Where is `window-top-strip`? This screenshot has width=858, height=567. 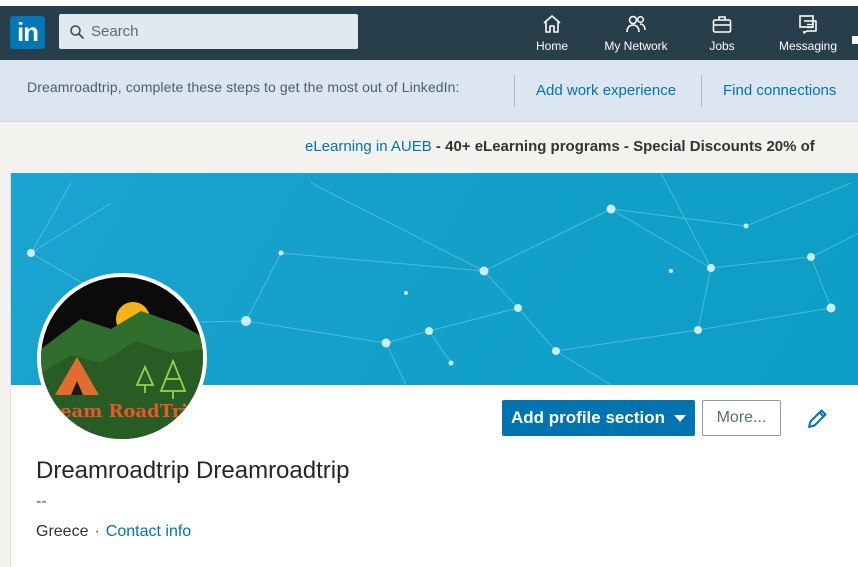 window-top-strip is located at coordinates (429, 3).